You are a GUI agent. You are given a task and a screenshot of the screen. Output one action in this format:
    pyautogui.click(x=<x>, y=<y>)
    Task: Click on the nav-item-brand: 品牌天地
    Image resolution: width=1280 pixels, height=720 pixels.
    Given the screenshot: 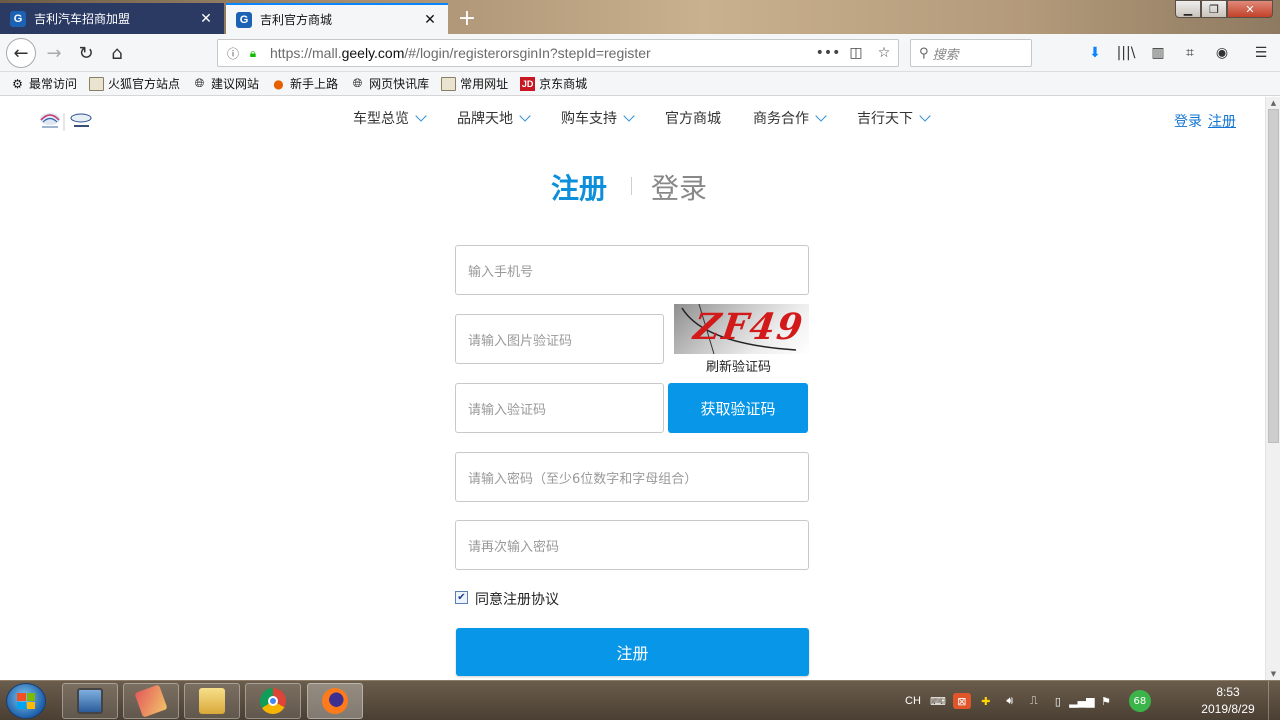 What is the action you would take?
    pyautogui.click(x=494, y=118)
    